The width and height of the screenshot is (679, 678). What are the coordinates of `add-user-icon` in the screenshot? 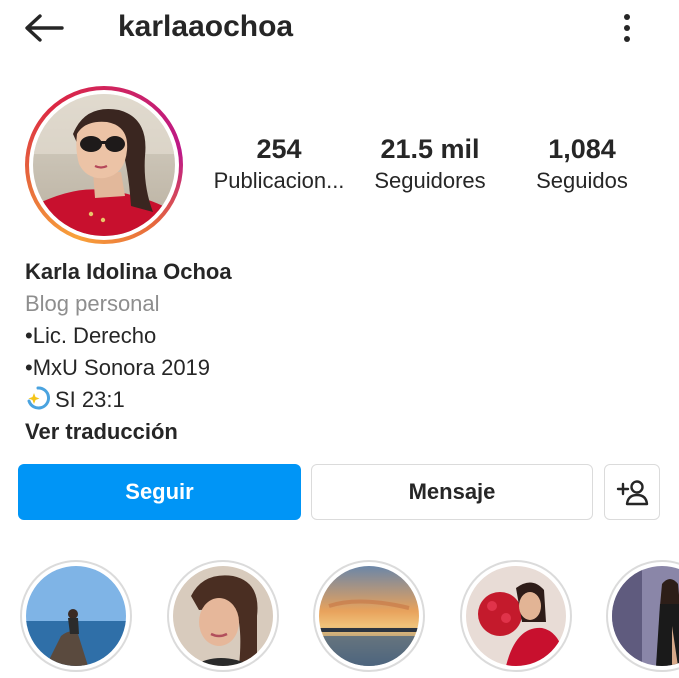 It's located at (632, 493).